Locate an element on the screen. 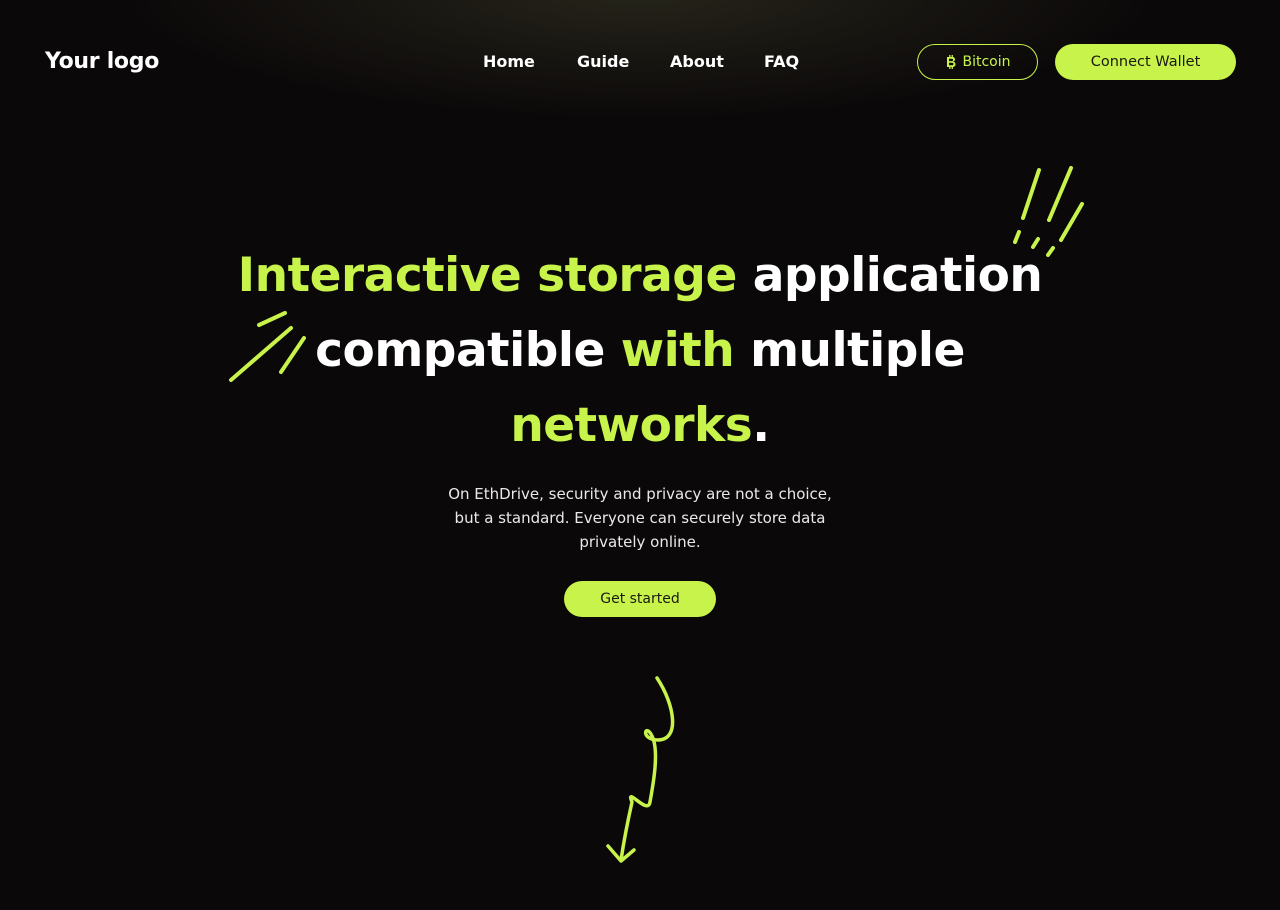 This screenshot has width=1280, height=910. nav-item-home: Home is located at coordinates (509, 62).